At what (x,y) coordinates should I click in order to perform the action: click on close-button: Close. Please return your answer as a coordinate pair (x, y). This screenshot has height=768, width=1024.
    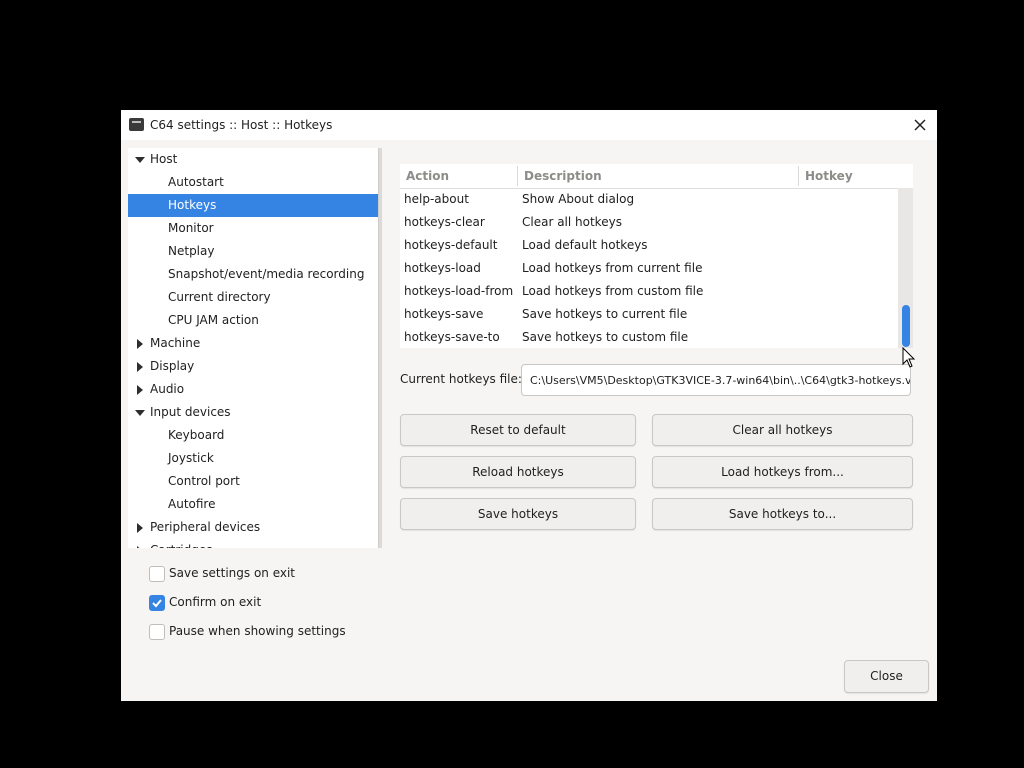
    Looking at the image, I should click on (886, 676).